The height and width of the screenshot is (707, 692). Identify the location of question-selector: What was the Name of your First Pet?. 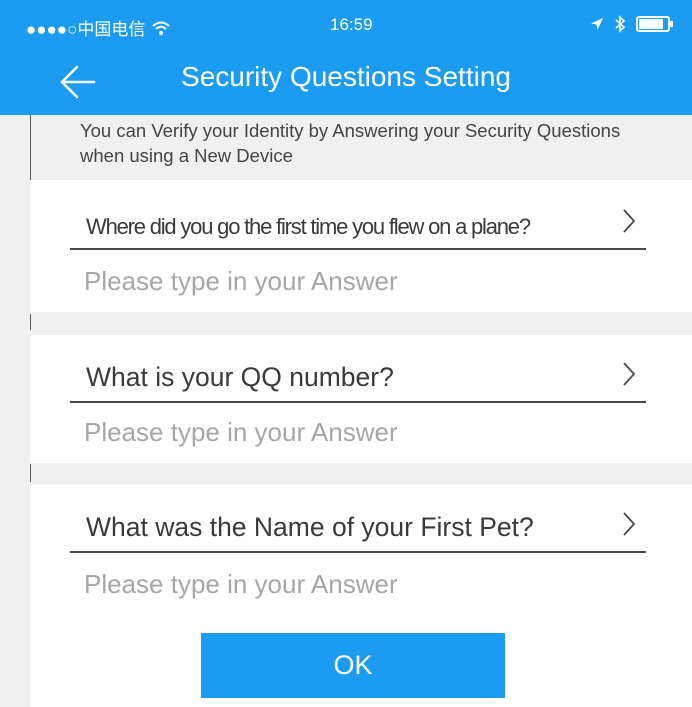
(358, 524).